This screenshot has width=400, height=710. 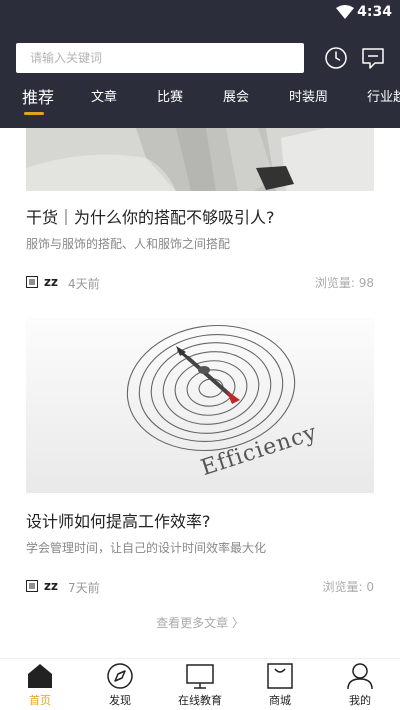 I want to click on nav-shop: 商城, so click(x=280, y=684).